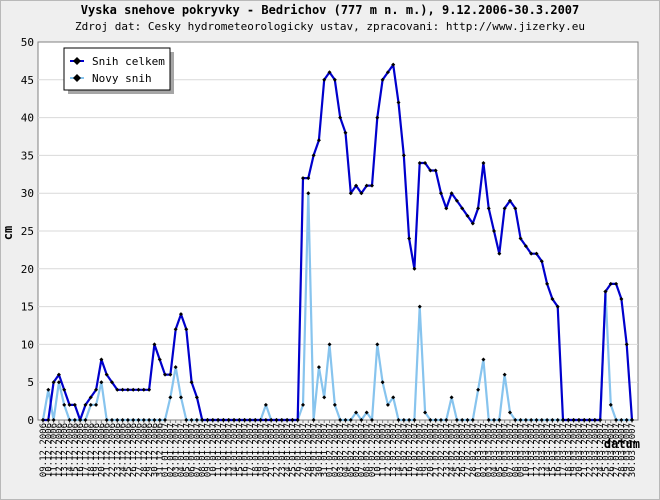  I want to click on x-axis-label: datum, so click(622, 444).